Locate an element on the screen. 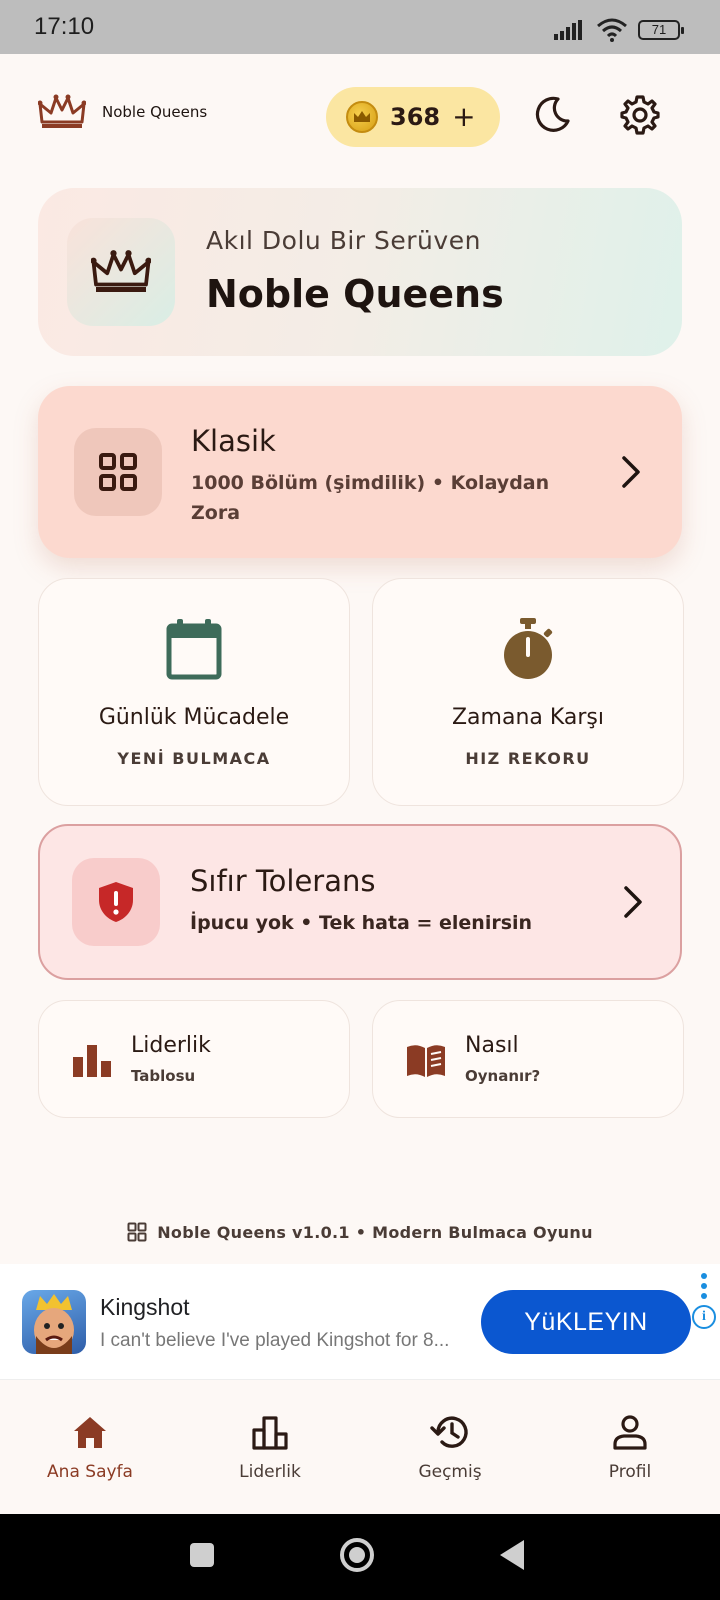 This screenshot has width=720, height=1600. time-attack-card: Zamana Karşı HIZ REKORU is located at coordinates (528, 692).